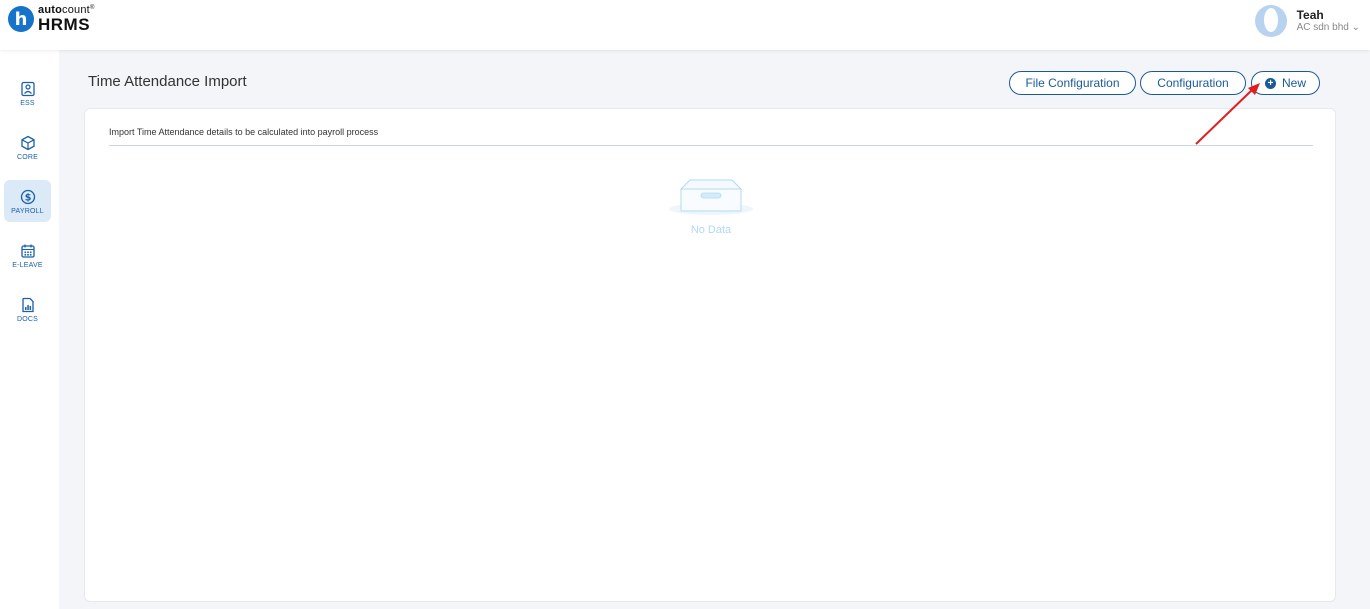 The width and height of the screenshot is (1370, 609). What do you see at coordinates (1328, 28) in the screenshot?
I see `company-selector: AC sdn bhd ⌄` at bounding box center [1328, 28].